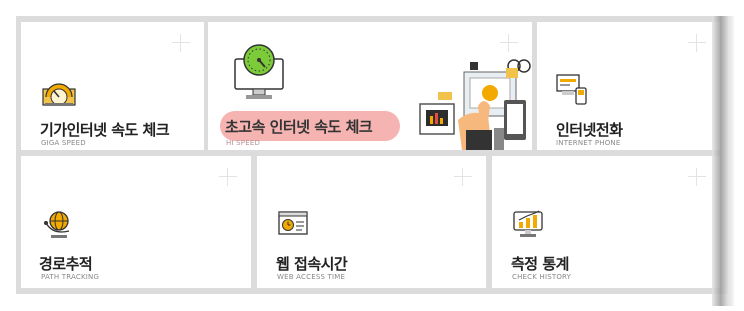  Describe the element at coordinates (57, 224) in the screenshot. I see `globe-tracking-icon` at that location.